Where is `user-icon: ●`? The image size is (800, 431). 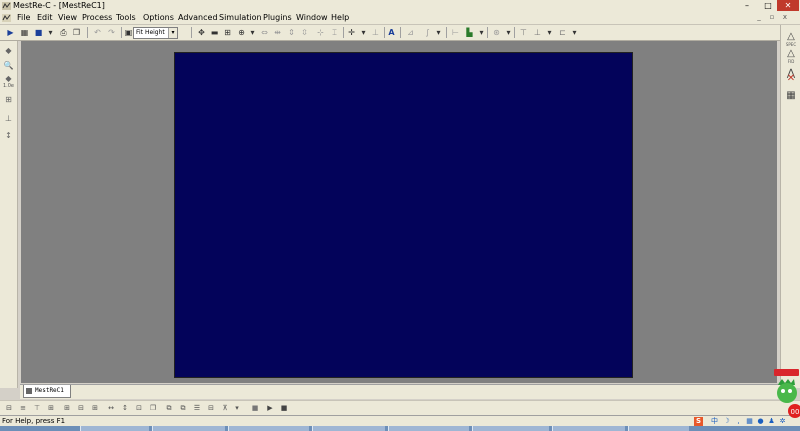 user-icon: ● is located at coordinates (760, 421).